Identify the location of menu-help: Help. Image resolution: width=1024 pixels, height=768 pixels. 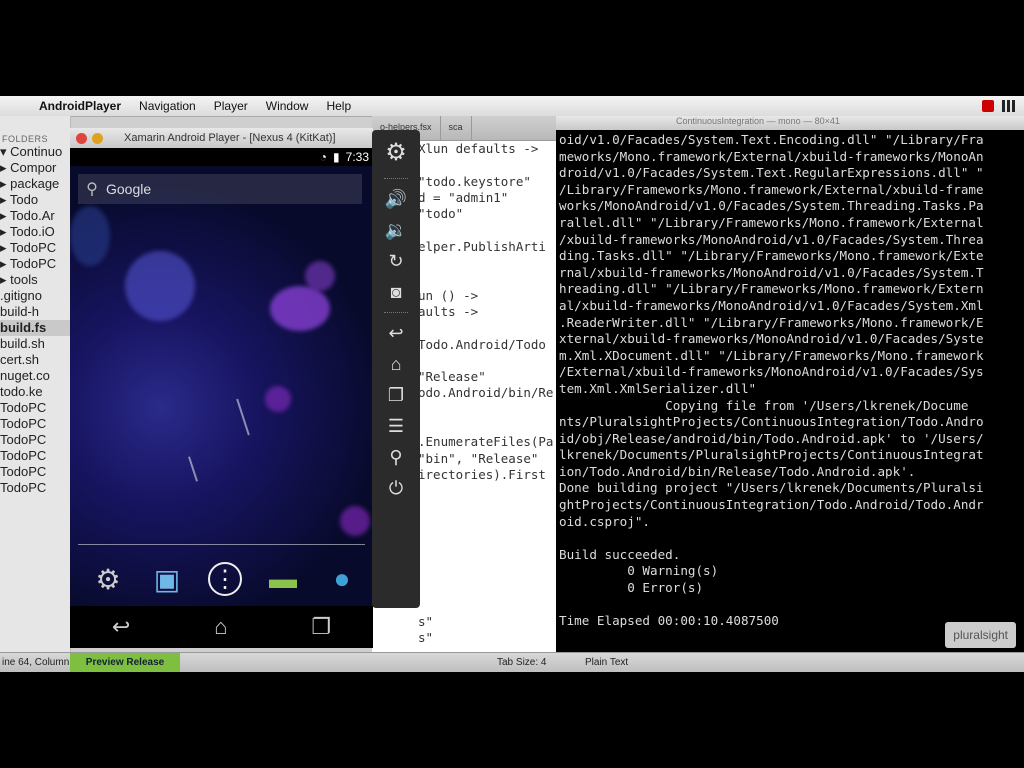
(338, 106).